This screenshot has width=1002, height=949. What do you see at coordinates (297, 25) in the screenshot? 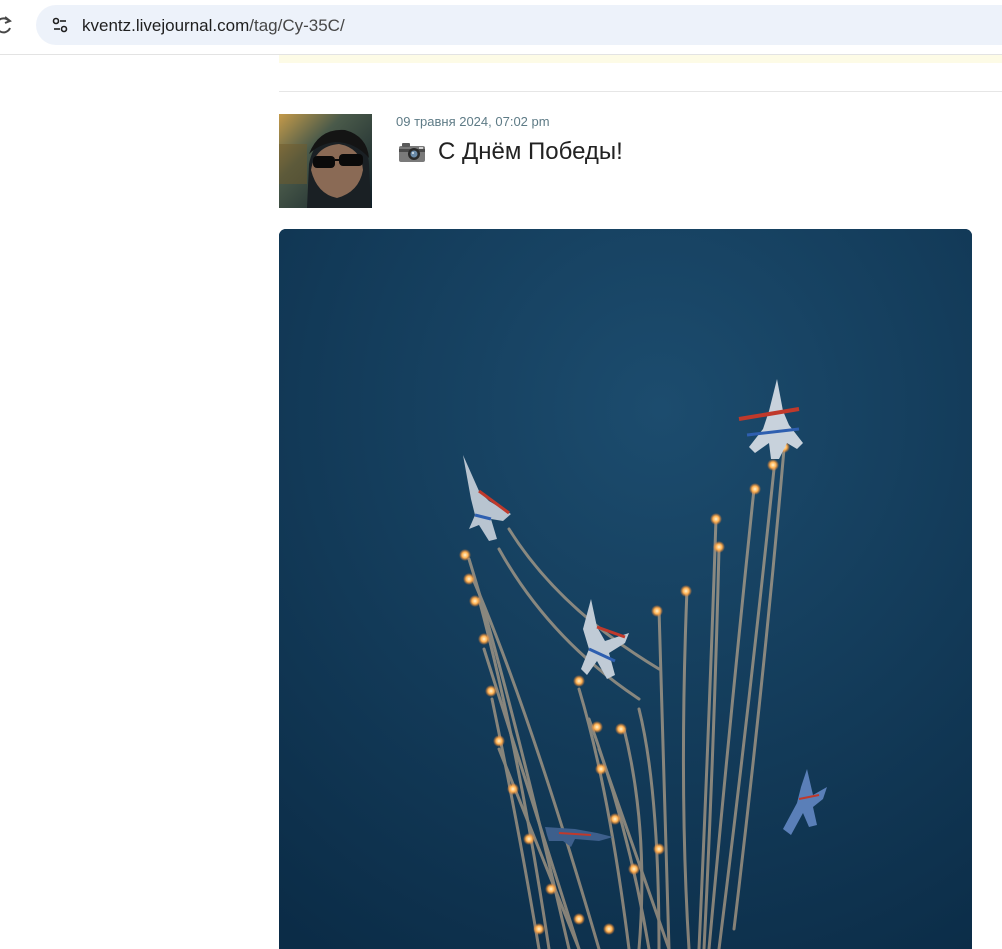
I see `url-path: /tag/Су-35С/` at bounding box center [297, 25].